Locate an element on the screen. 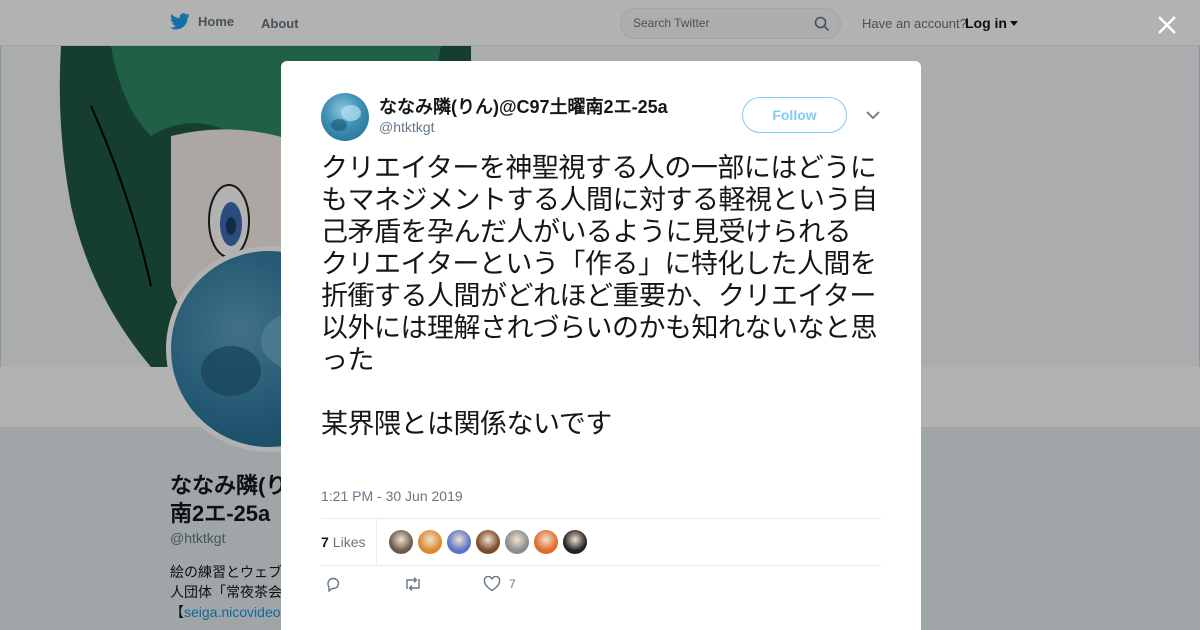 The height and width of the screenshot is (630, 1200). likes-stat: 7 Likes is located at coordinates (343, 542).